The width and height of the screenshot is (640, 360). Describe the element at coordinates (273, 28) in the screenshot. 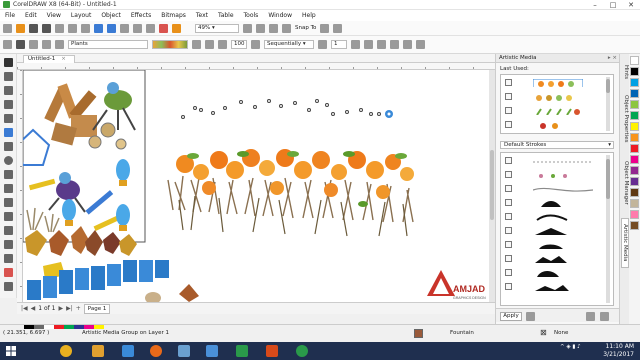

I see `show-grid-icon` at that location.